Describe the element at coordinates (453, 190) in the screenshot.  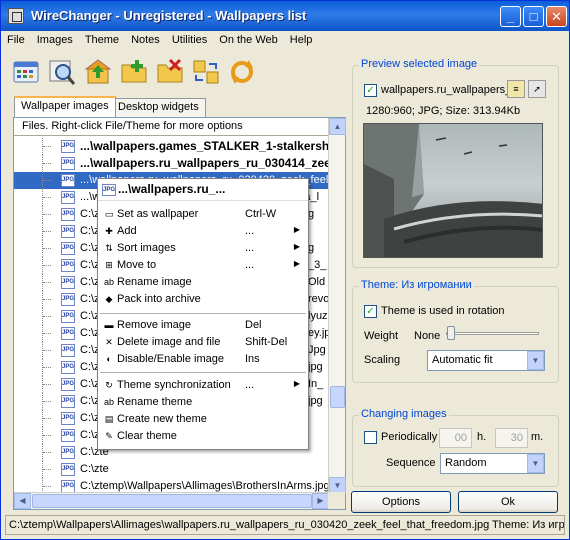
I see `preview-image` at that location.